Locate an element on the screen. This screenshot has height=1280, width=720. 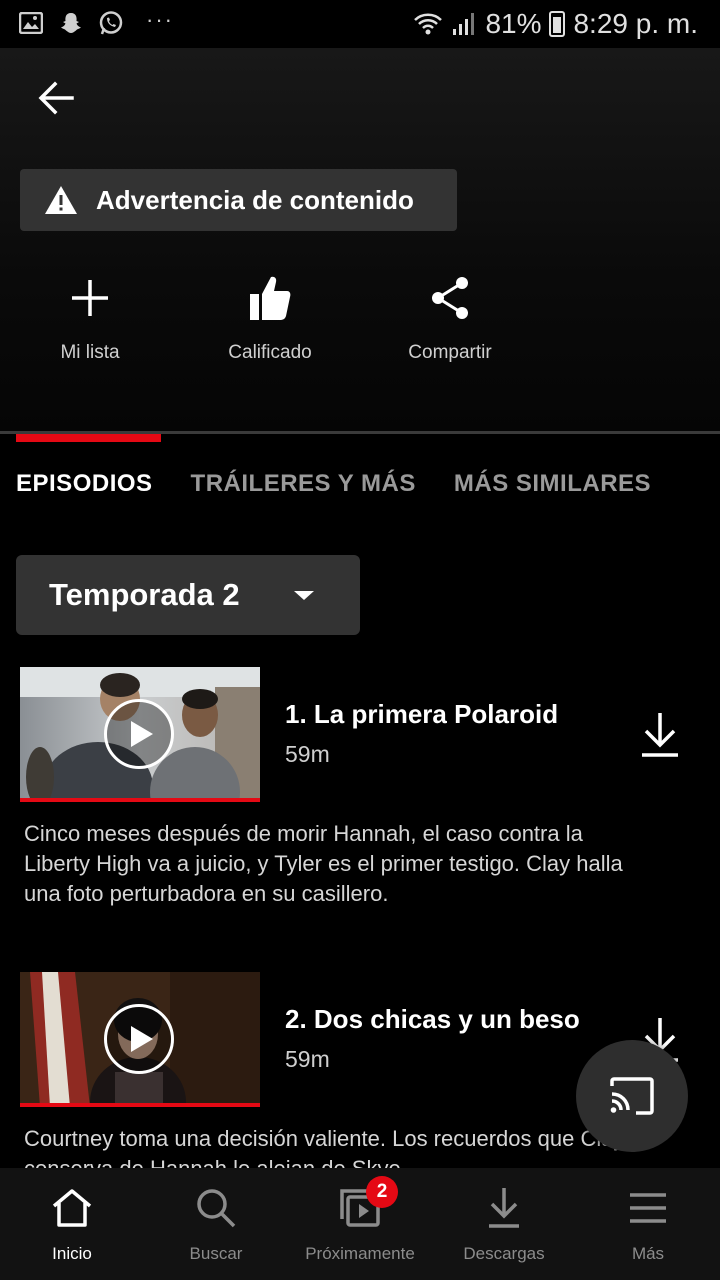
content-tabs: EPISODIOS TRÁILERES Y MÁS MÁS SIMILARES is located at coordinates (333, 484).